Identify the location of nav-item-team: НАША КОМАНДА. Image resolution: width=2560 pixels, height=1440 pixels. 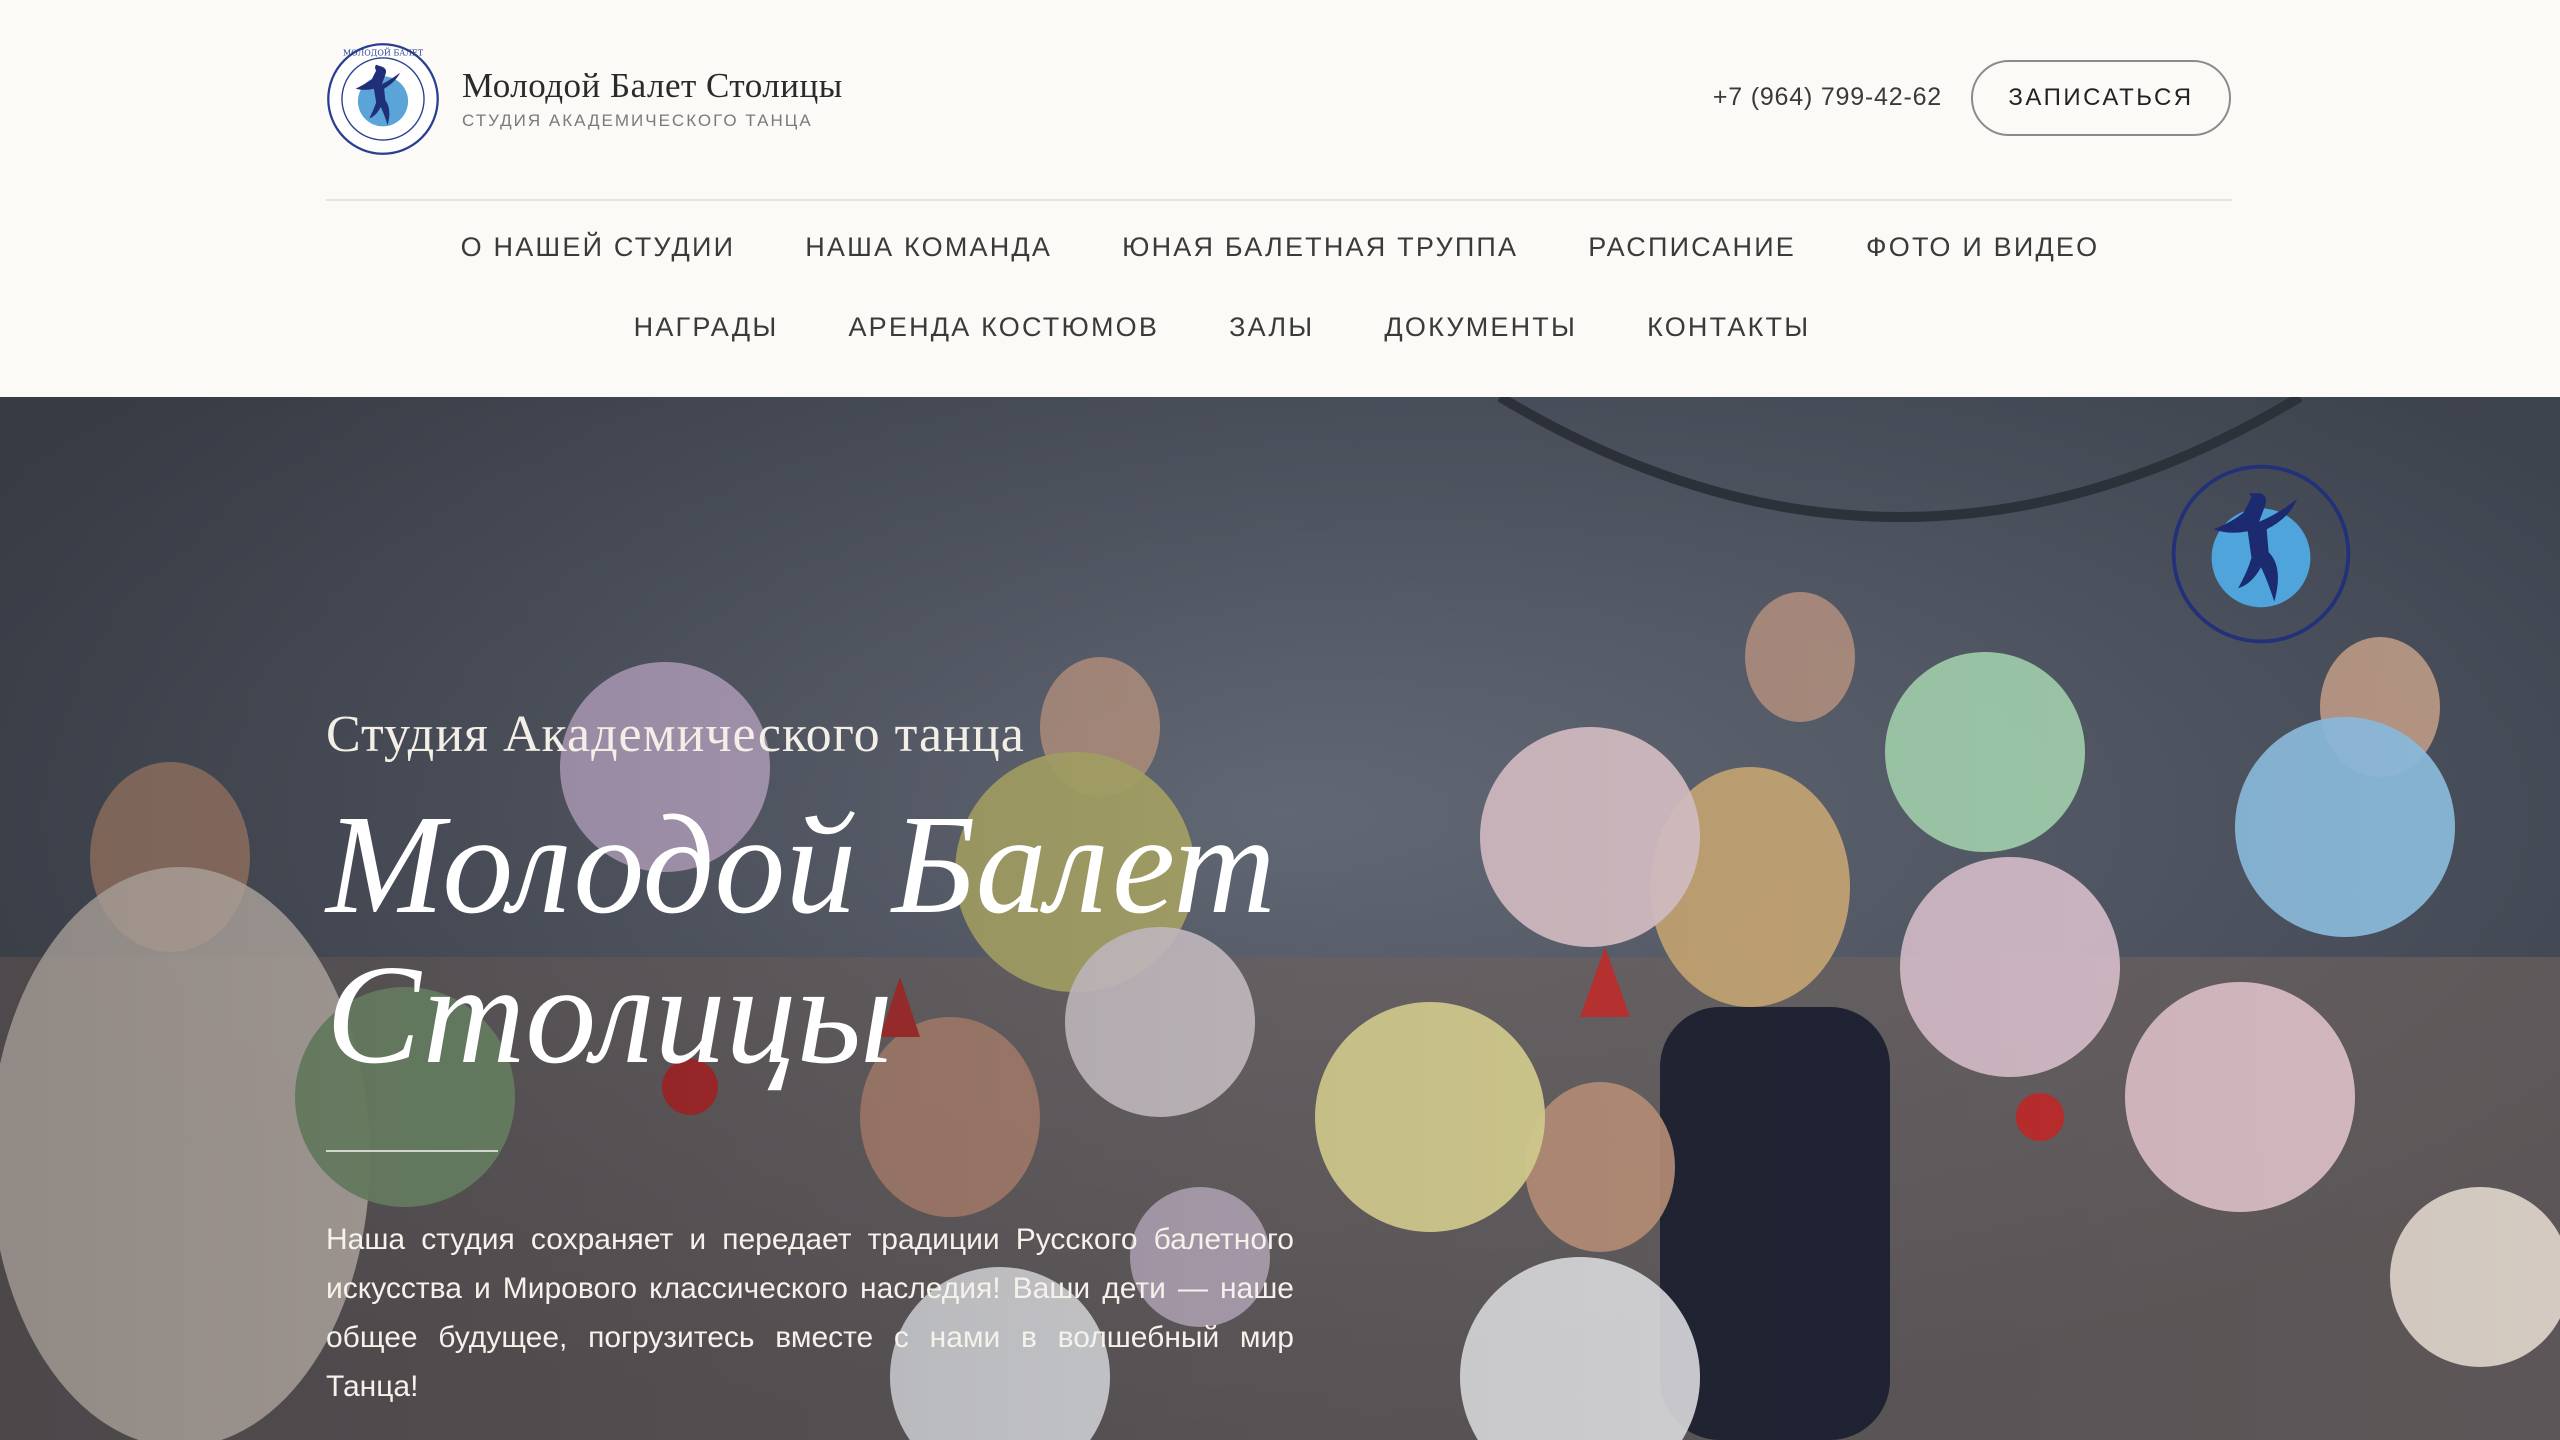
(928, 247).